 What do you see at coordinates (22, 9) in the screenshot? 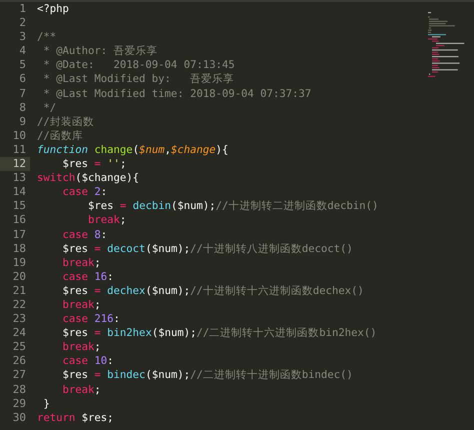
I see `line-number: 1` at bounding box center [22, 9].